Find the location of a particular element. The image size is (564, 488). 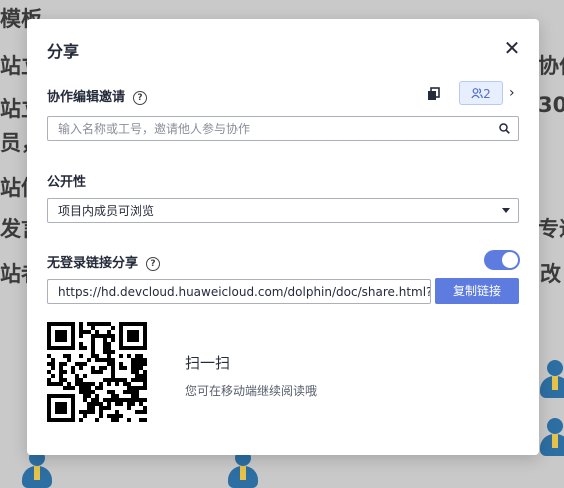

bg-fragment: 改 is located at coordinates (550, 274).